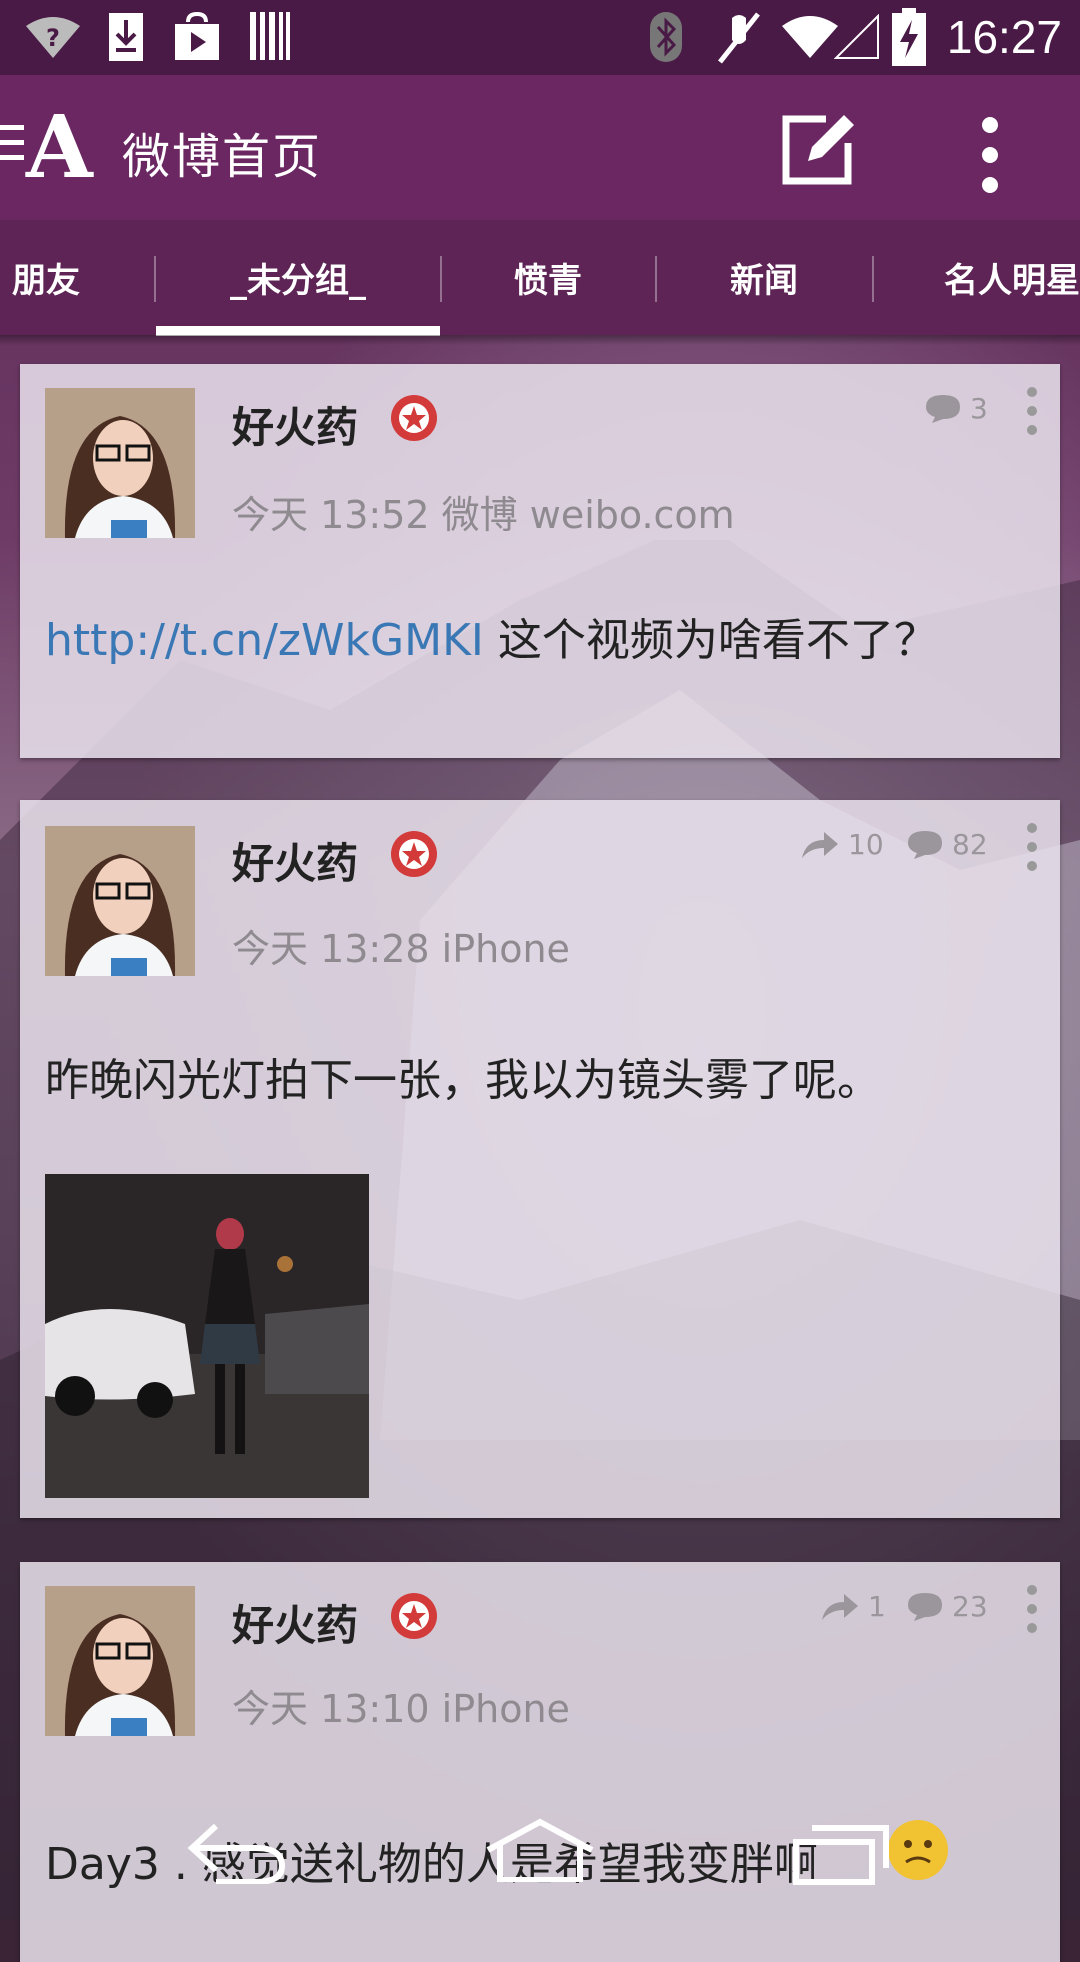  What do you see at coordinates (270, 36) in the screenshot?
I see `barcode-icon` at bounding box center [270, 36].